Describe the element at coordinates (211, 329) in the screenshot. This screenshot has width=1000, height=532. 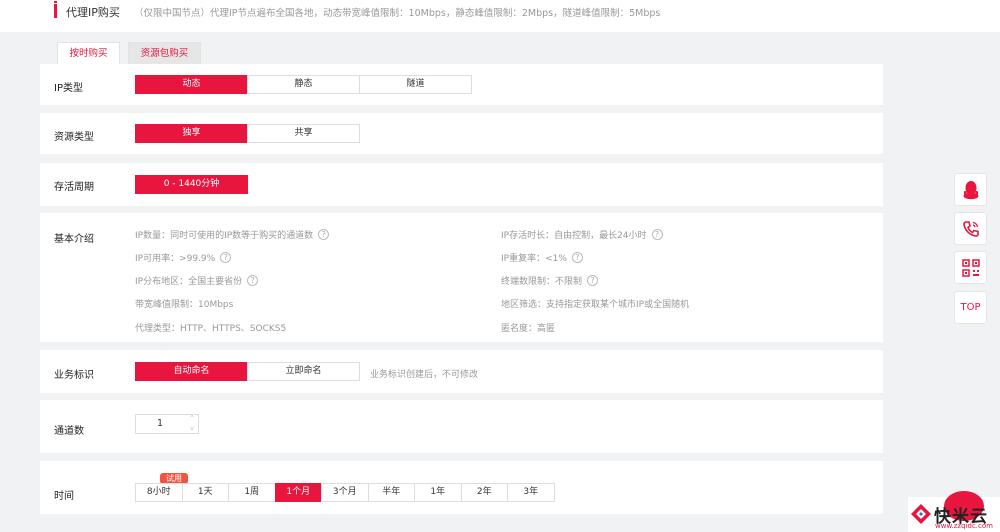
I see `intro-item-proxy-type: 代理类型：HTTP、HTTPS、SOCKS5` at that location.